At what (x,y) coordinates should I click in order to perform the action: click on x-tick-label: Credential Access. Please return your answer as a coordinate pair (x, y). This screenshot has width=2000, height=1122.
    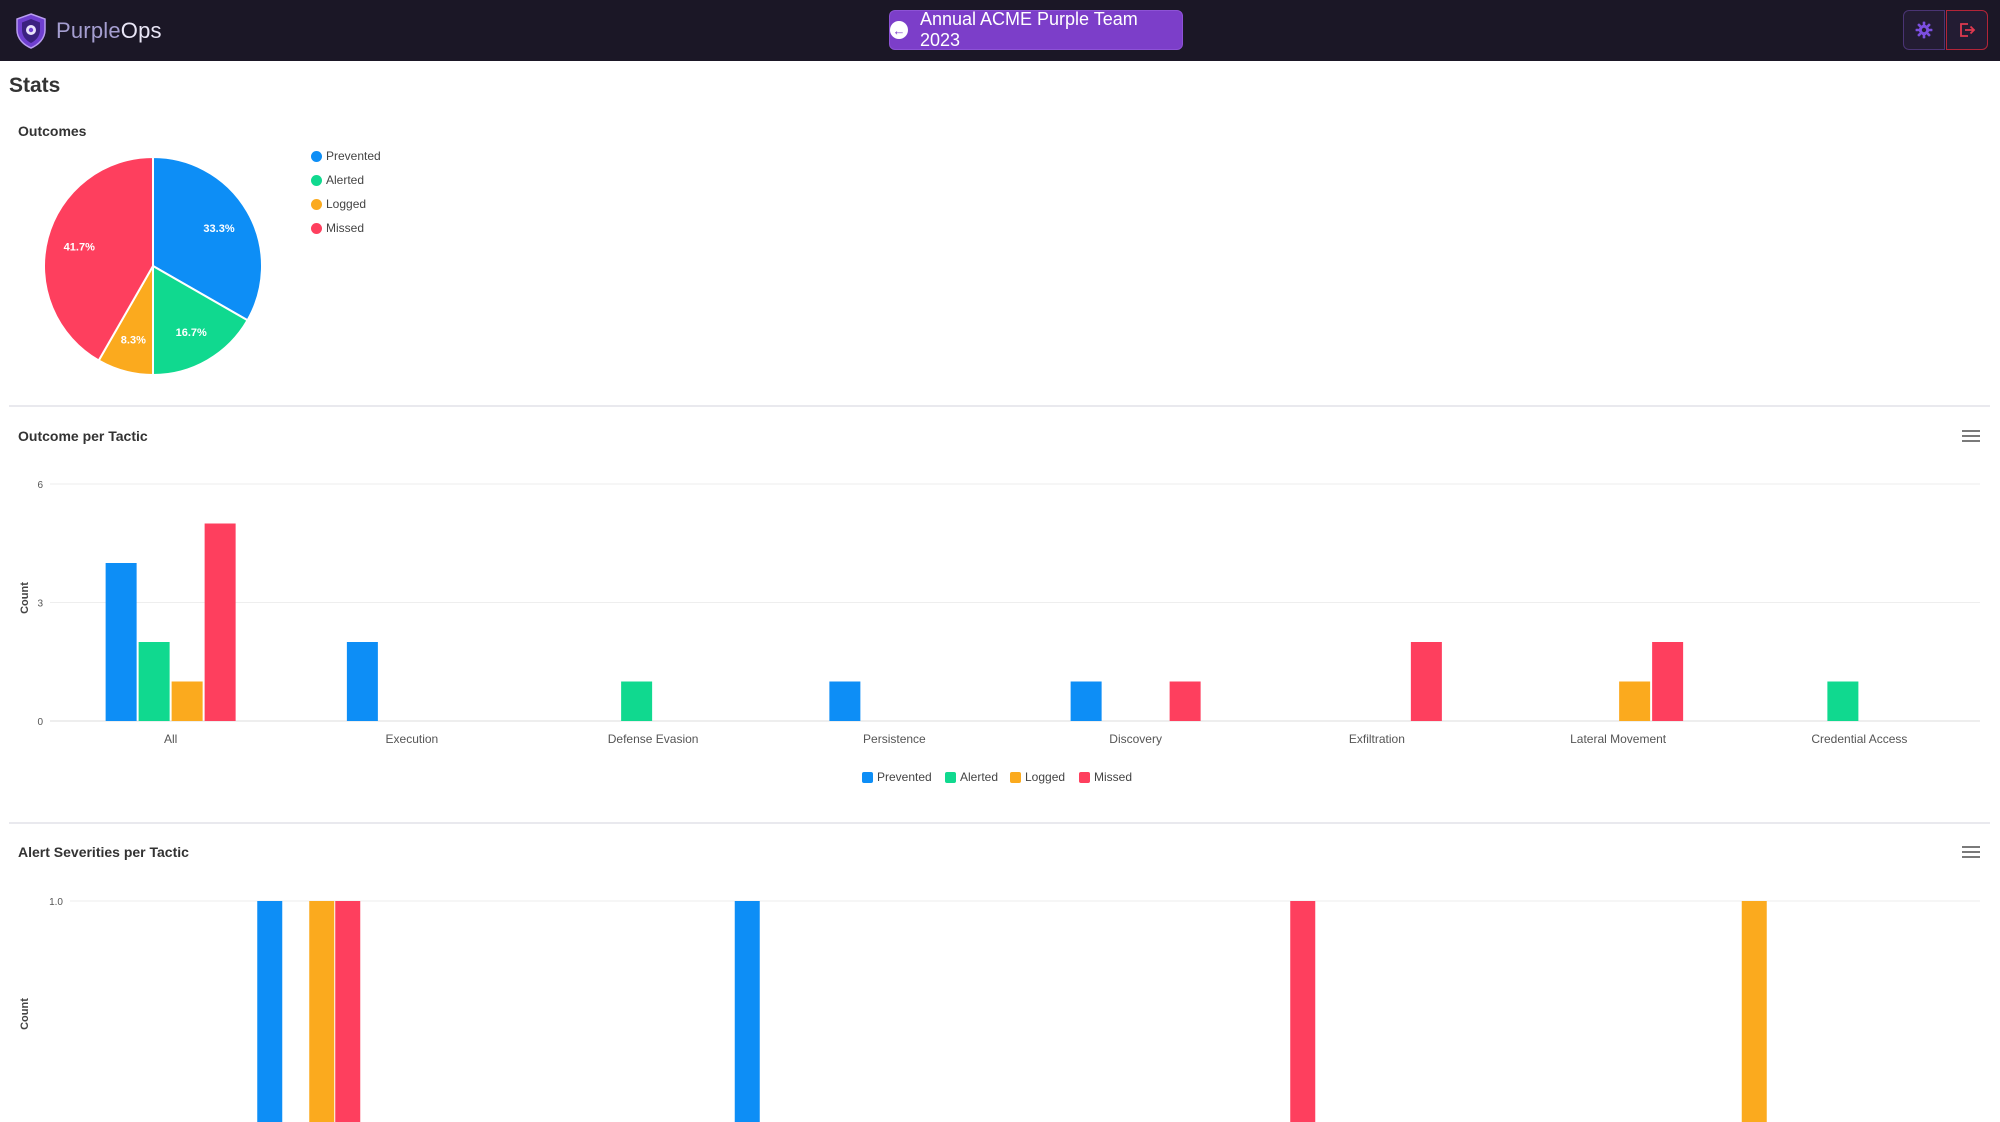
    Looking at the image, I should click on (1859, 739).